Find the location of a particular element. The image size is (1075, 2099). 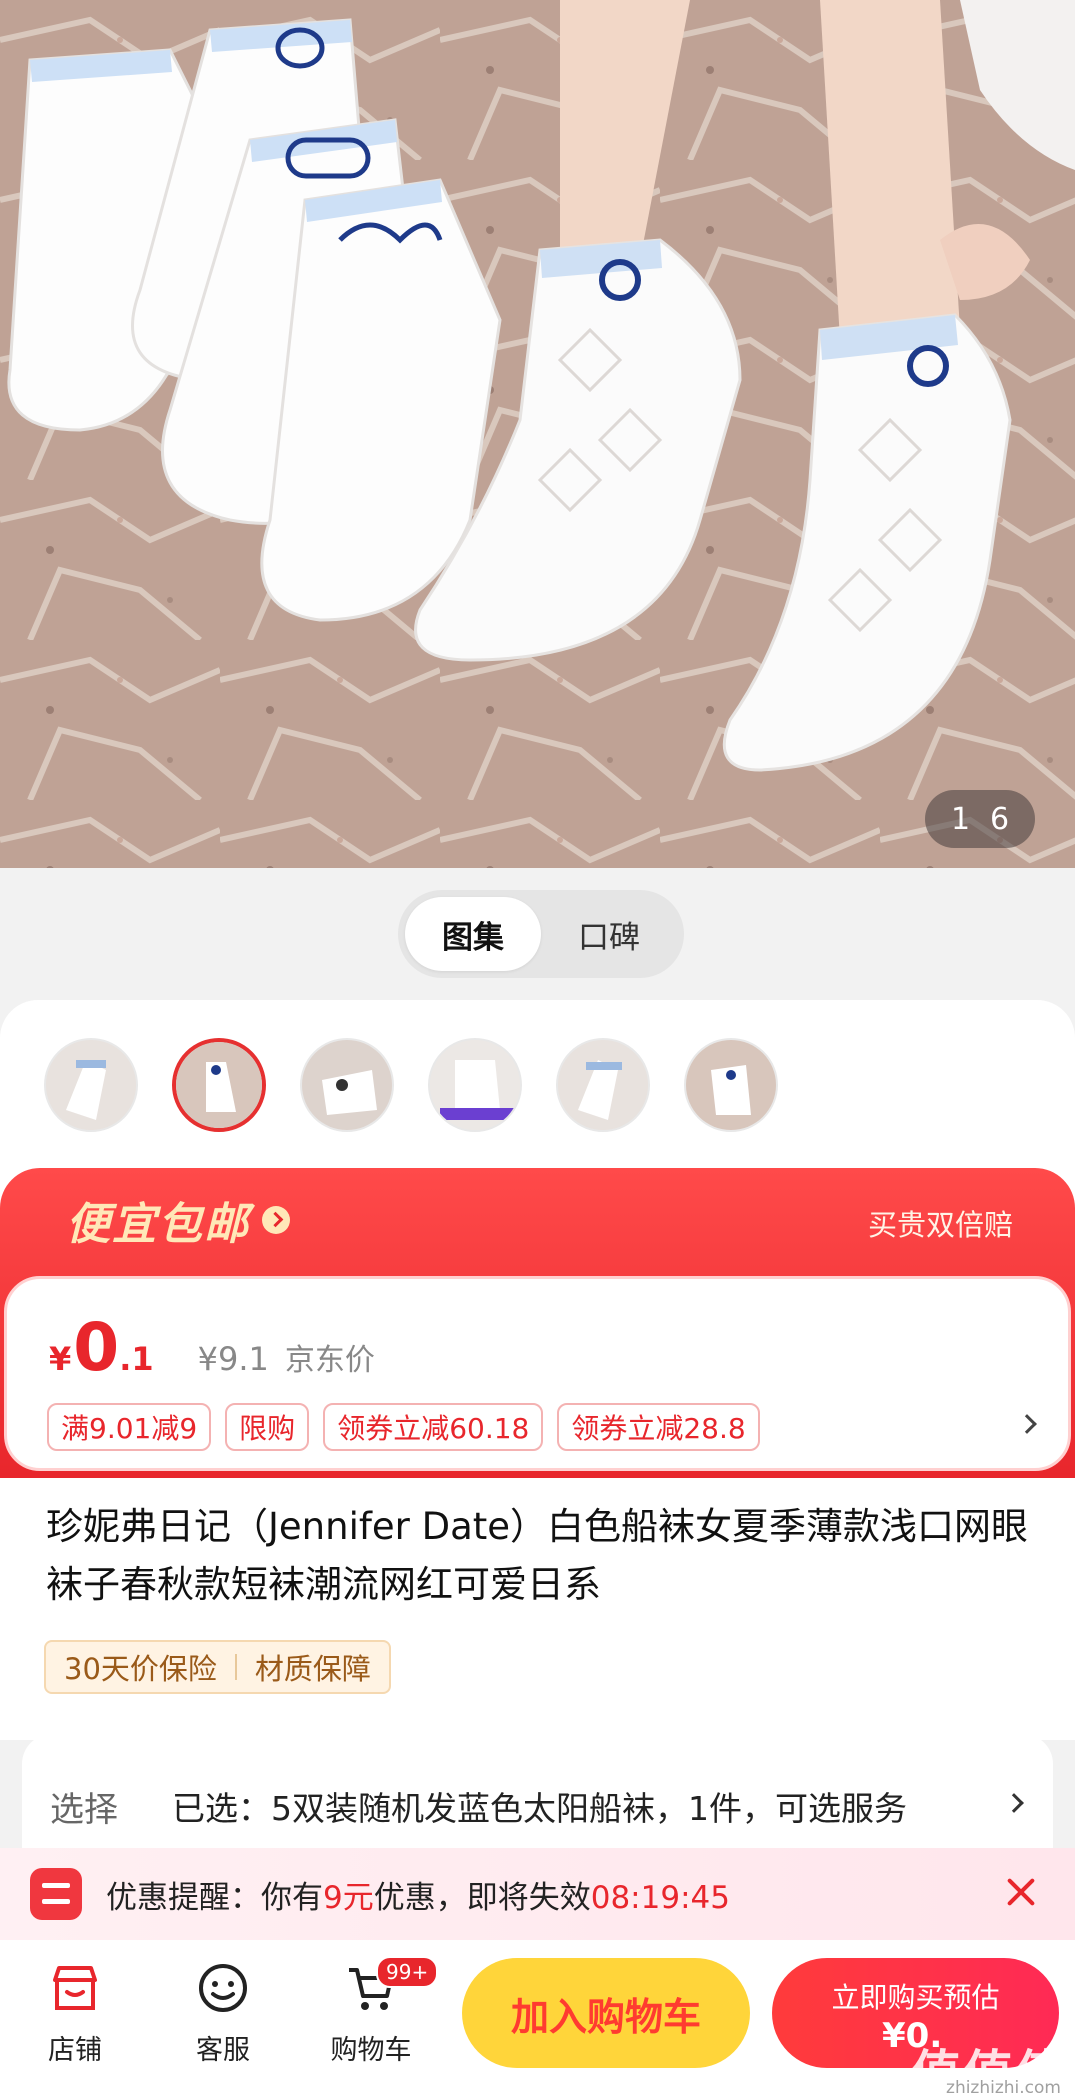

tab-reviews: 口碑 is located at coordinates (609, 934).